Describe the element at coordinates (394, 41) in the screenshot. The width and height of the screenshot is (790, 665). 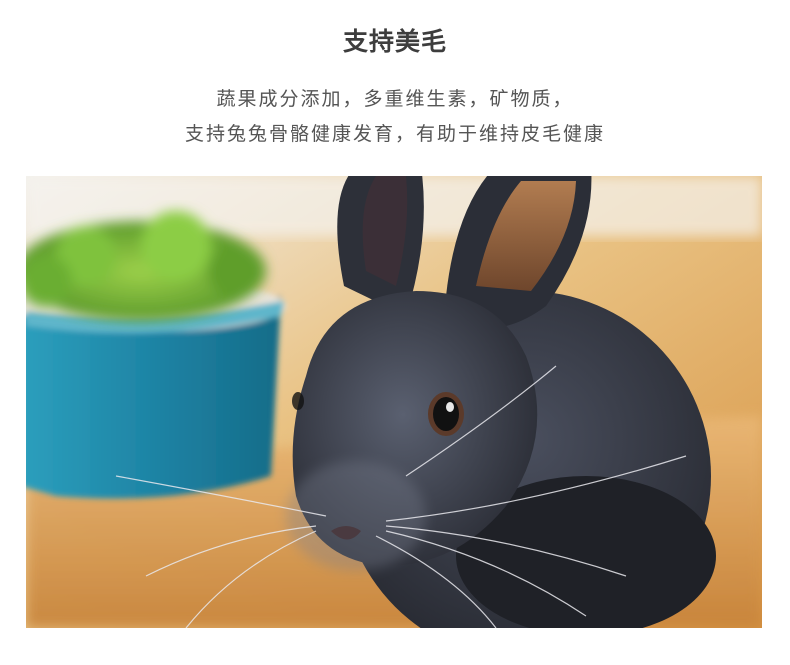
I see `section-title: 支持美毛` at that location.